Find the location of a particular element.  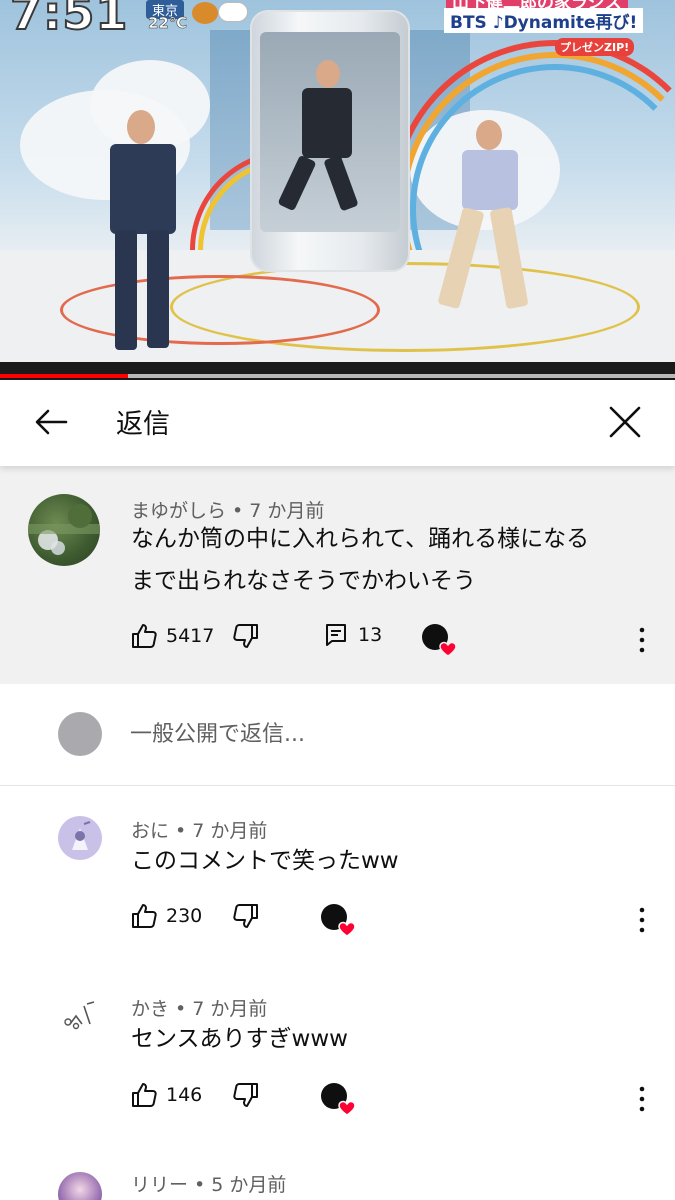

page-title: 返信 is located at coordinates (143, 424).